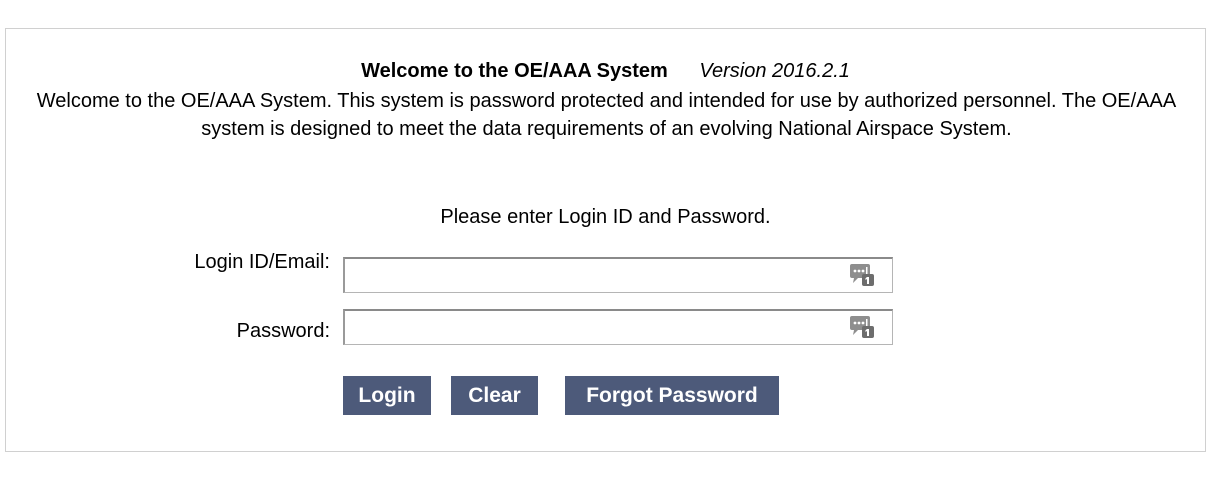  What do you see at coordinates (618, 275) in the screenshot?
I see `login-id-input` at bounding box center [618, 275].